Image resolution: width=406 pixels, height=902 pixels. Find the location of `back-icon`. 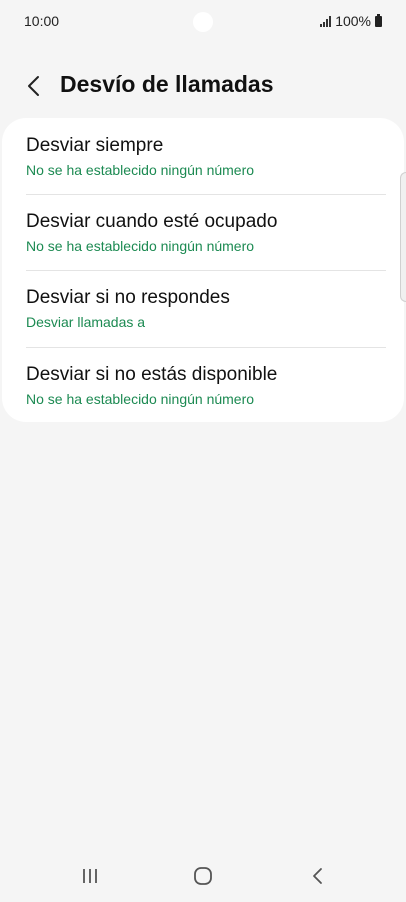

back-icon is located at coordinates (317, 876).